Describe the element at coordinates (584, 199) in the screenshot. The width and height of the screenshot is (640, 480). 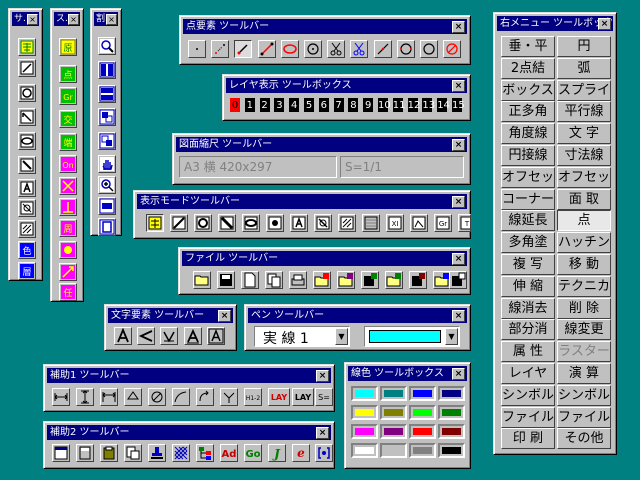
I see `menu-button: 面 取` at that location.